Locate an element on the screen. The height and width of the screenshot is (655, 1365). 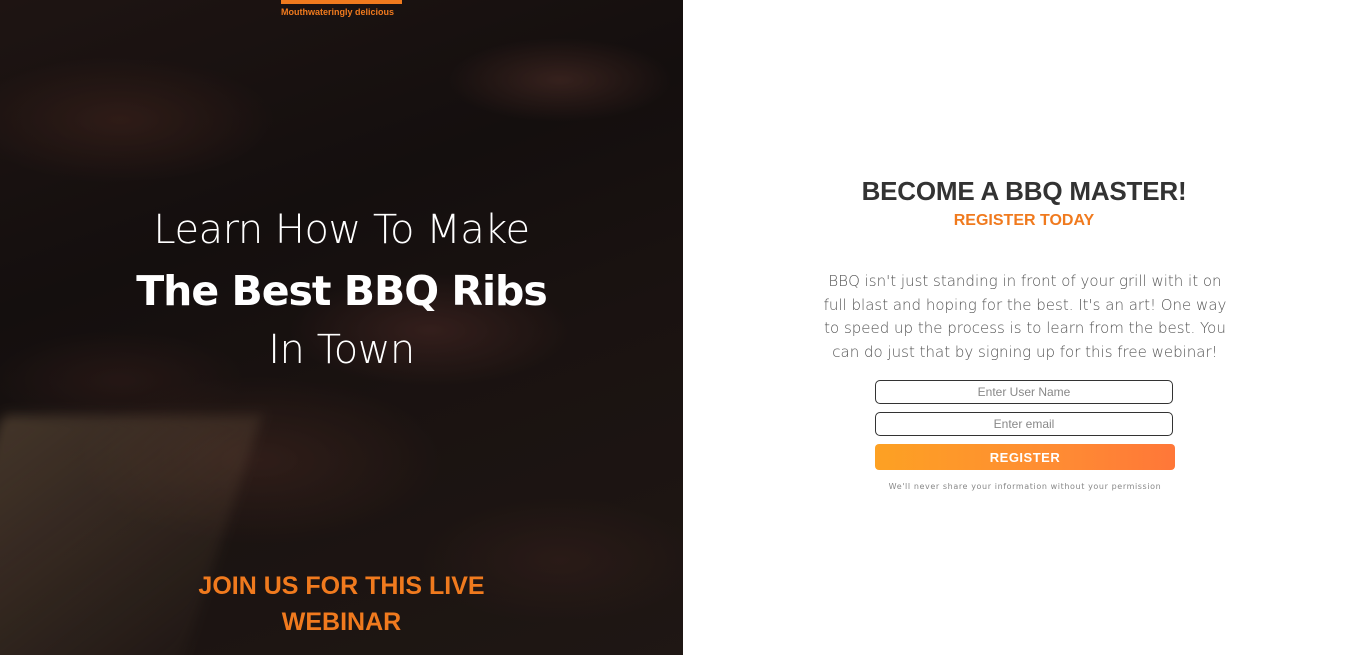
logo-bar is located at coordinates (341, 2).